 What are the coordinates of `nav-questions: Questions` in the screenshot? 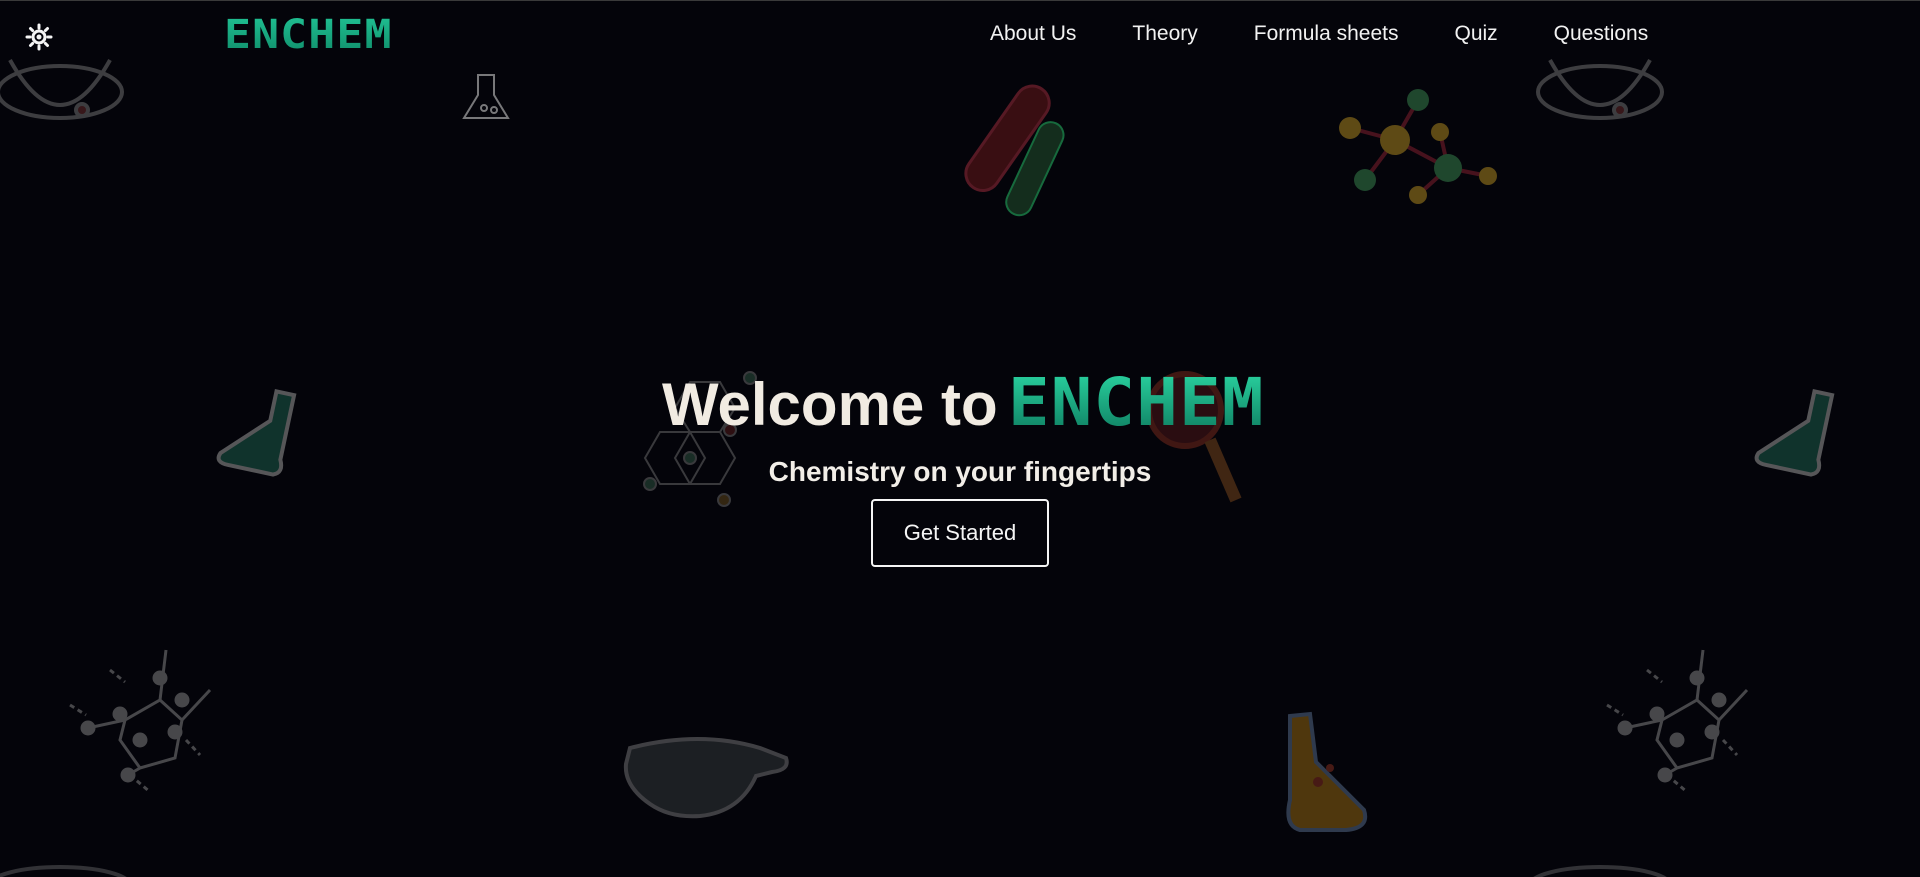 It's located at (1601, 34).